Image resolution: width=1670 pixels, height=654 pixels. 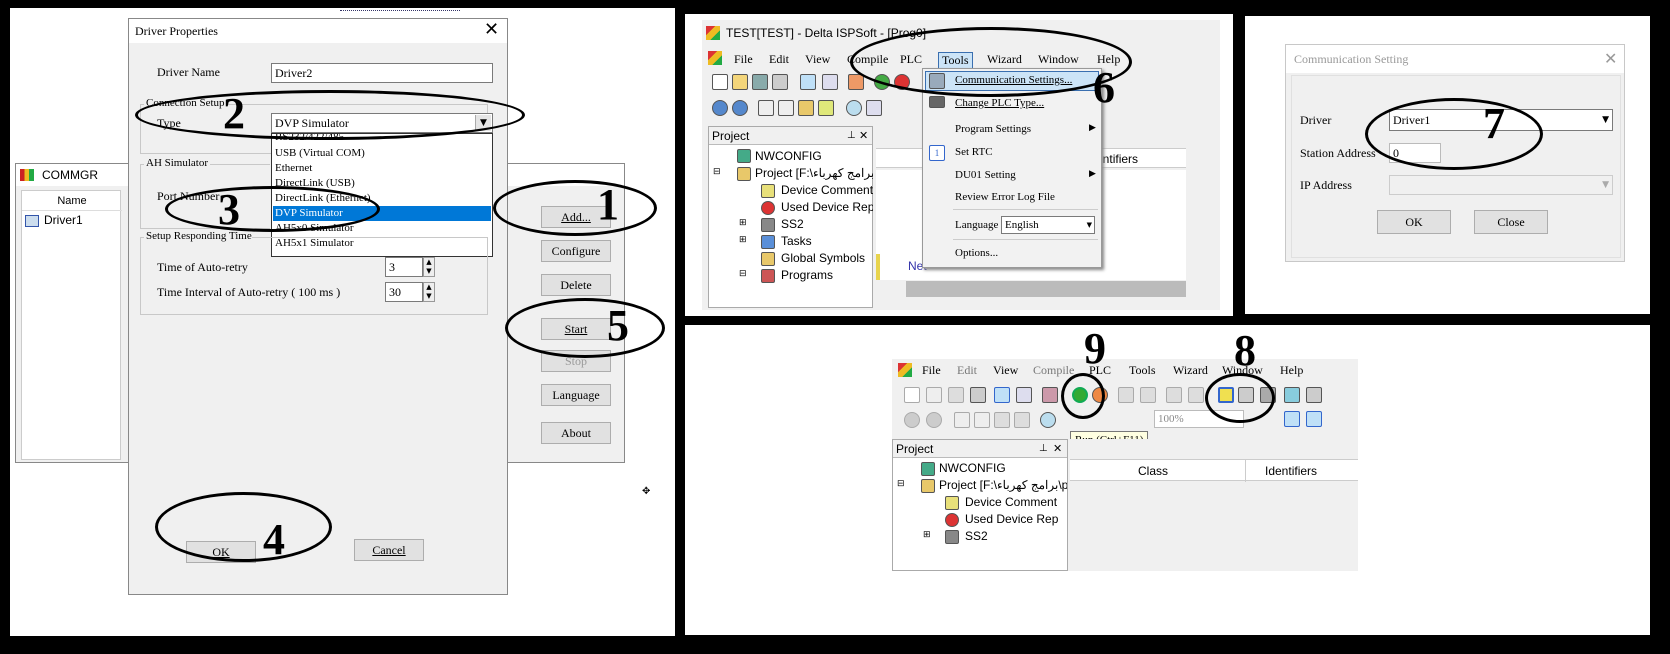 What do you see at coordinates (1048, 225) in the screenshot?
I see `language-select: English ▼` at bounding box center [1048, 225].